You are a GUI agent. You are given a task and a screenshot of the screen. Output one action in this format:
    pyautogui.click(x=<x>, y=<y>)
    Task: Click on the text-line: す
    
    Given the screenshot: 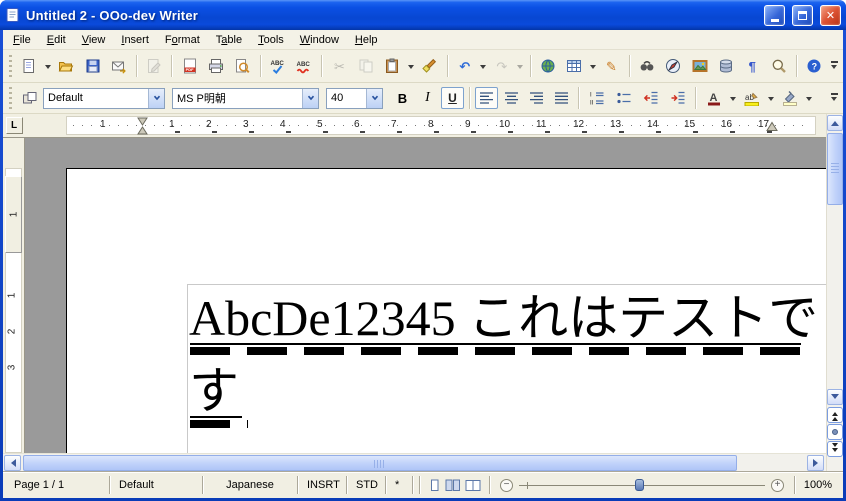 What is the action you would take?
    pyautogui.click(x=507, y=399)
    